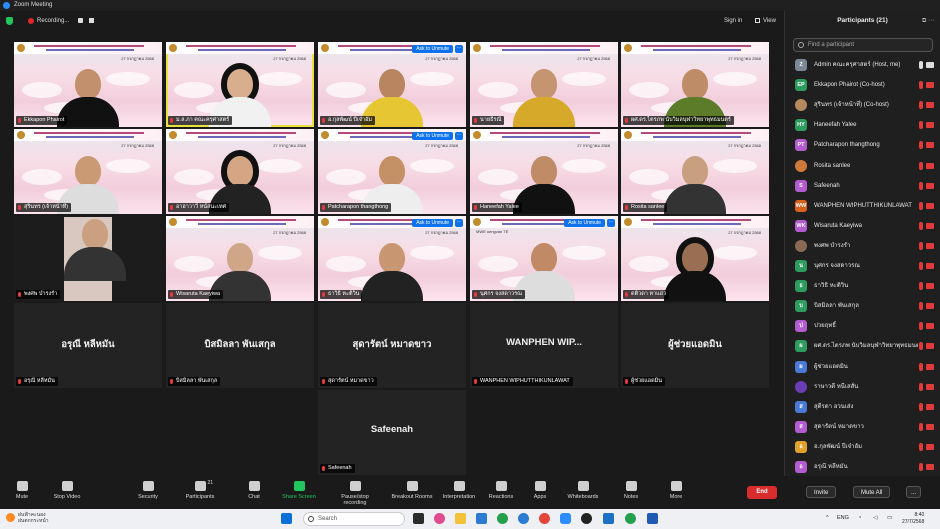  Describe the element at coordinates (862, 266) in the screenshot. I see `participant-row: น นุศกร จงสดาวรณ` at that location.